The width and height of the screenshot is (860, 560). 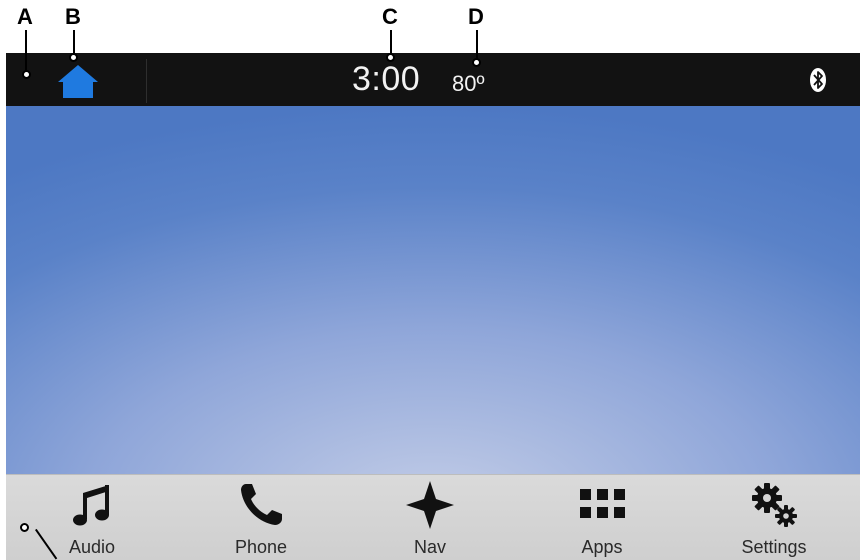 What do you see at coordinates (429, 547) in the screenshot?
I see `dock-label-nav: Nav` at bounding box center [429, 547].